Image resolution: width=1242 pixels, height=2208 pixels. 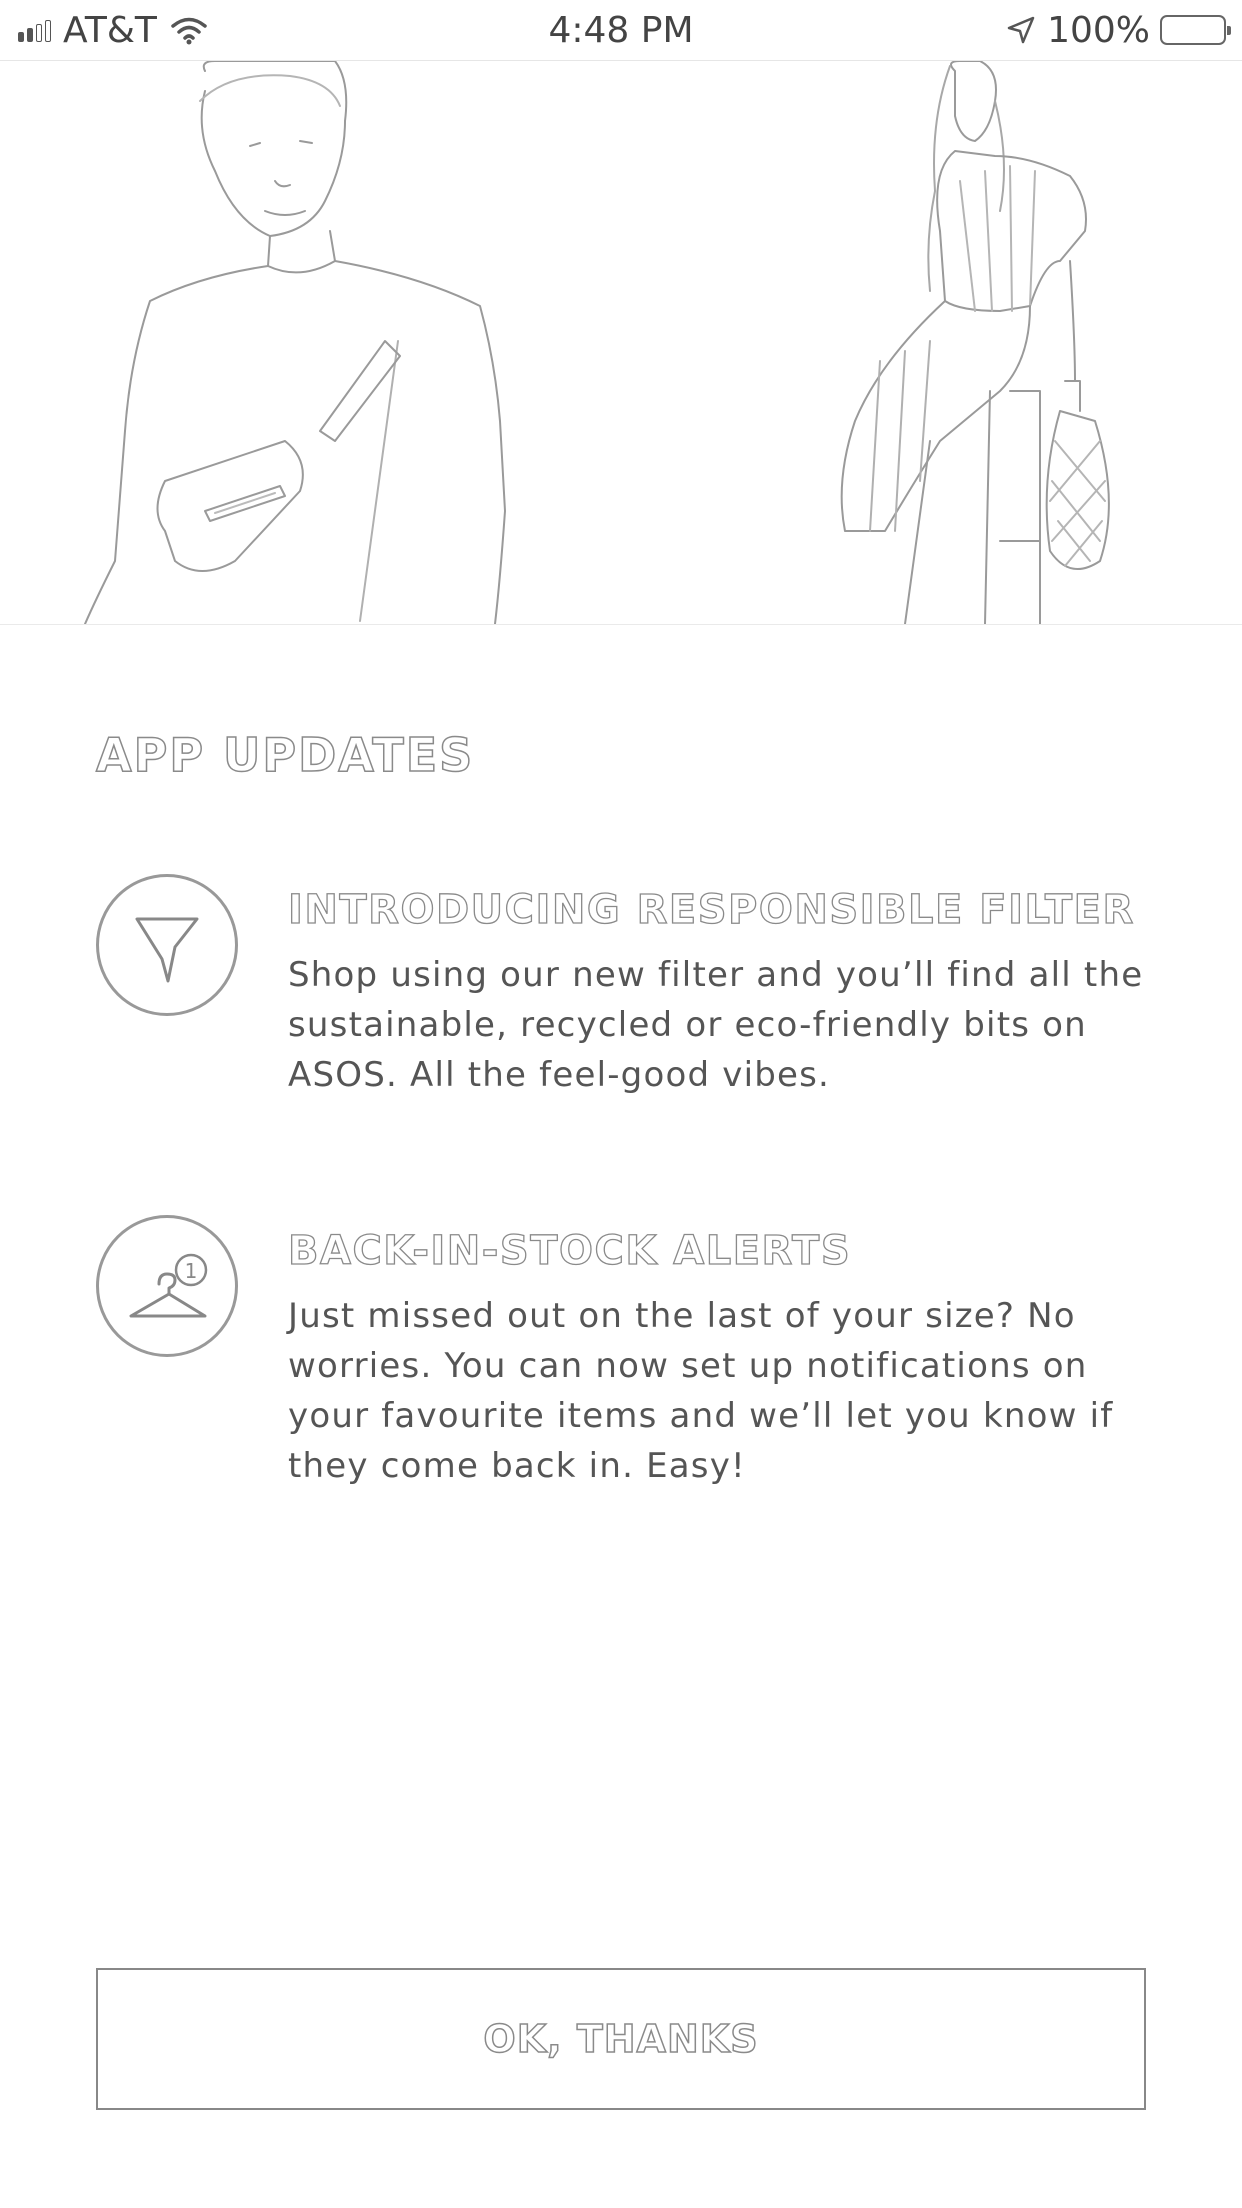 I want to click on section-title: APP UPDATES, so click(x=285, y=755).